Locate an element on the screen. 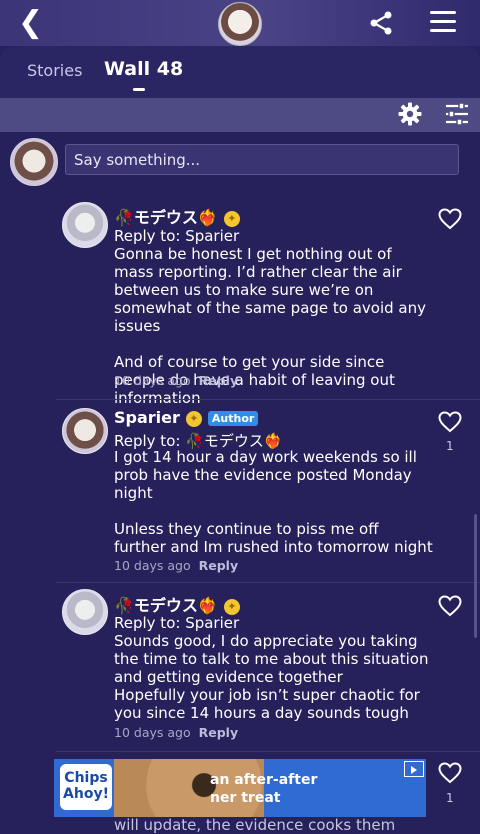  tab-stories: Stories is located at coordinates (54, 70).